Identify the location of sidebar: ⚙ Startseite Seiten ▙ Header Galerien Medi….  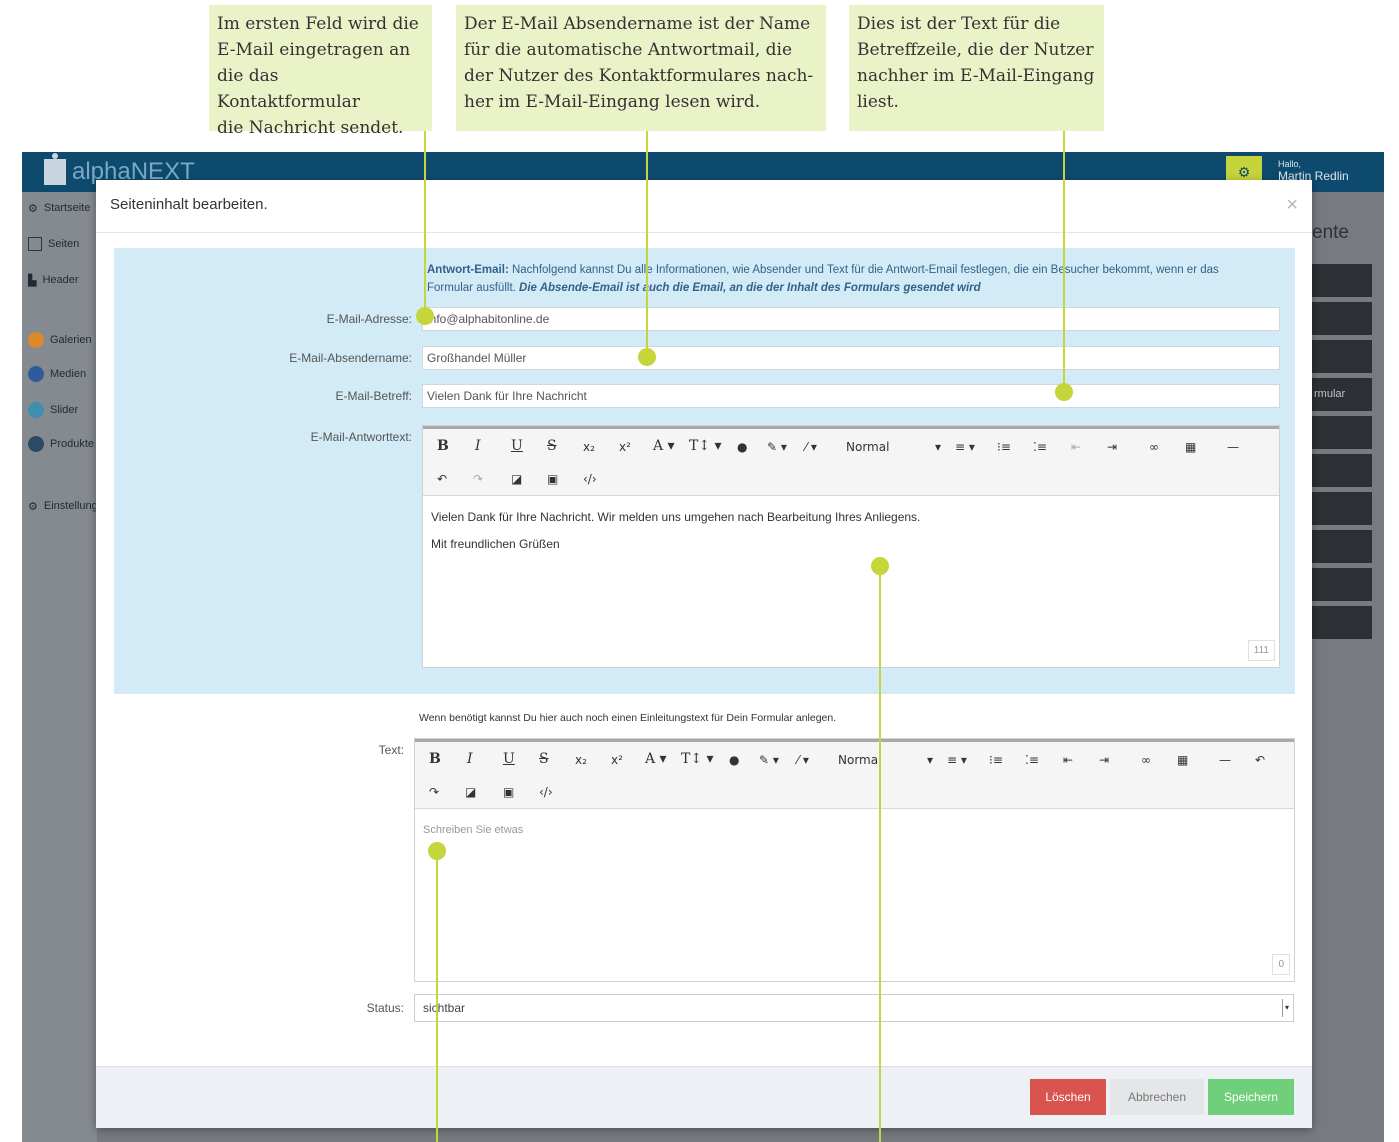
(66, 667).